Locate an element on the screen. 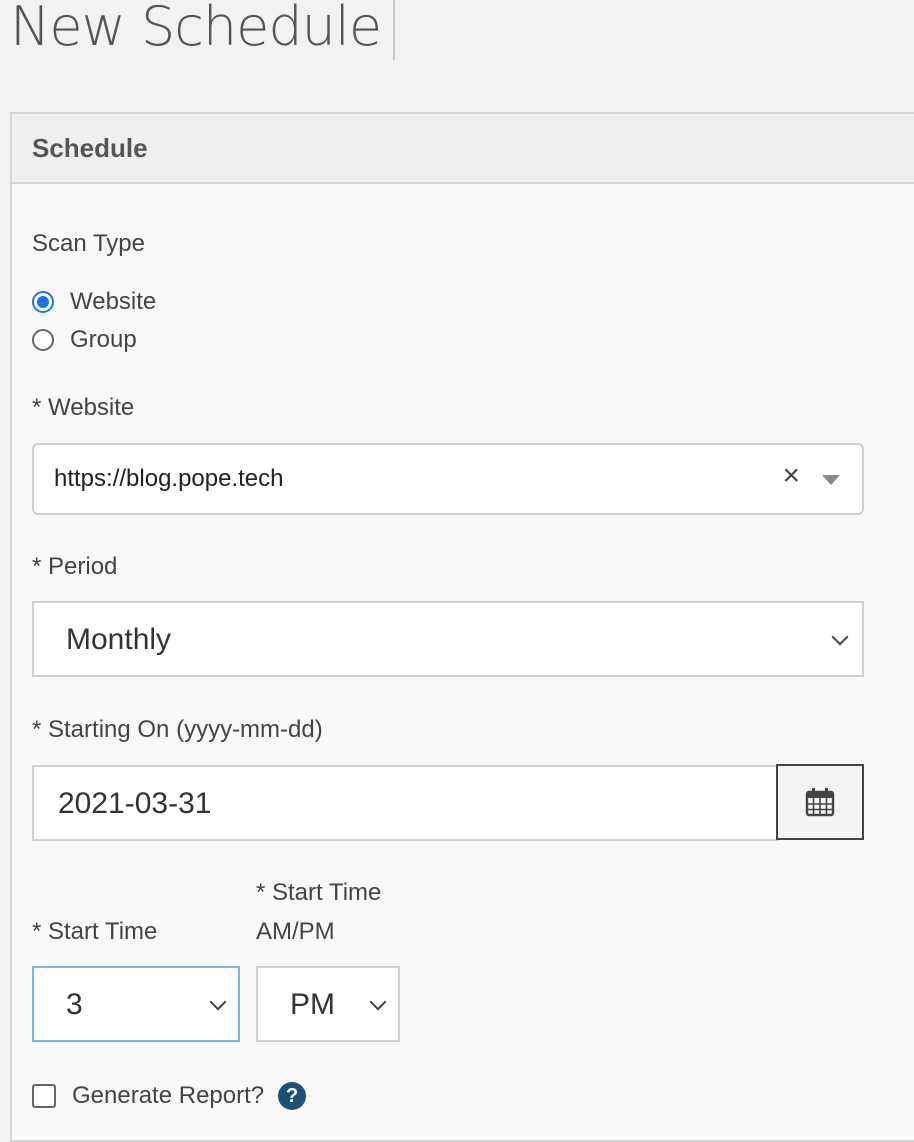 This screenshot has height=1142, width=914. ampm-label-line2: AM/PM is located at coordinates (295, 931).